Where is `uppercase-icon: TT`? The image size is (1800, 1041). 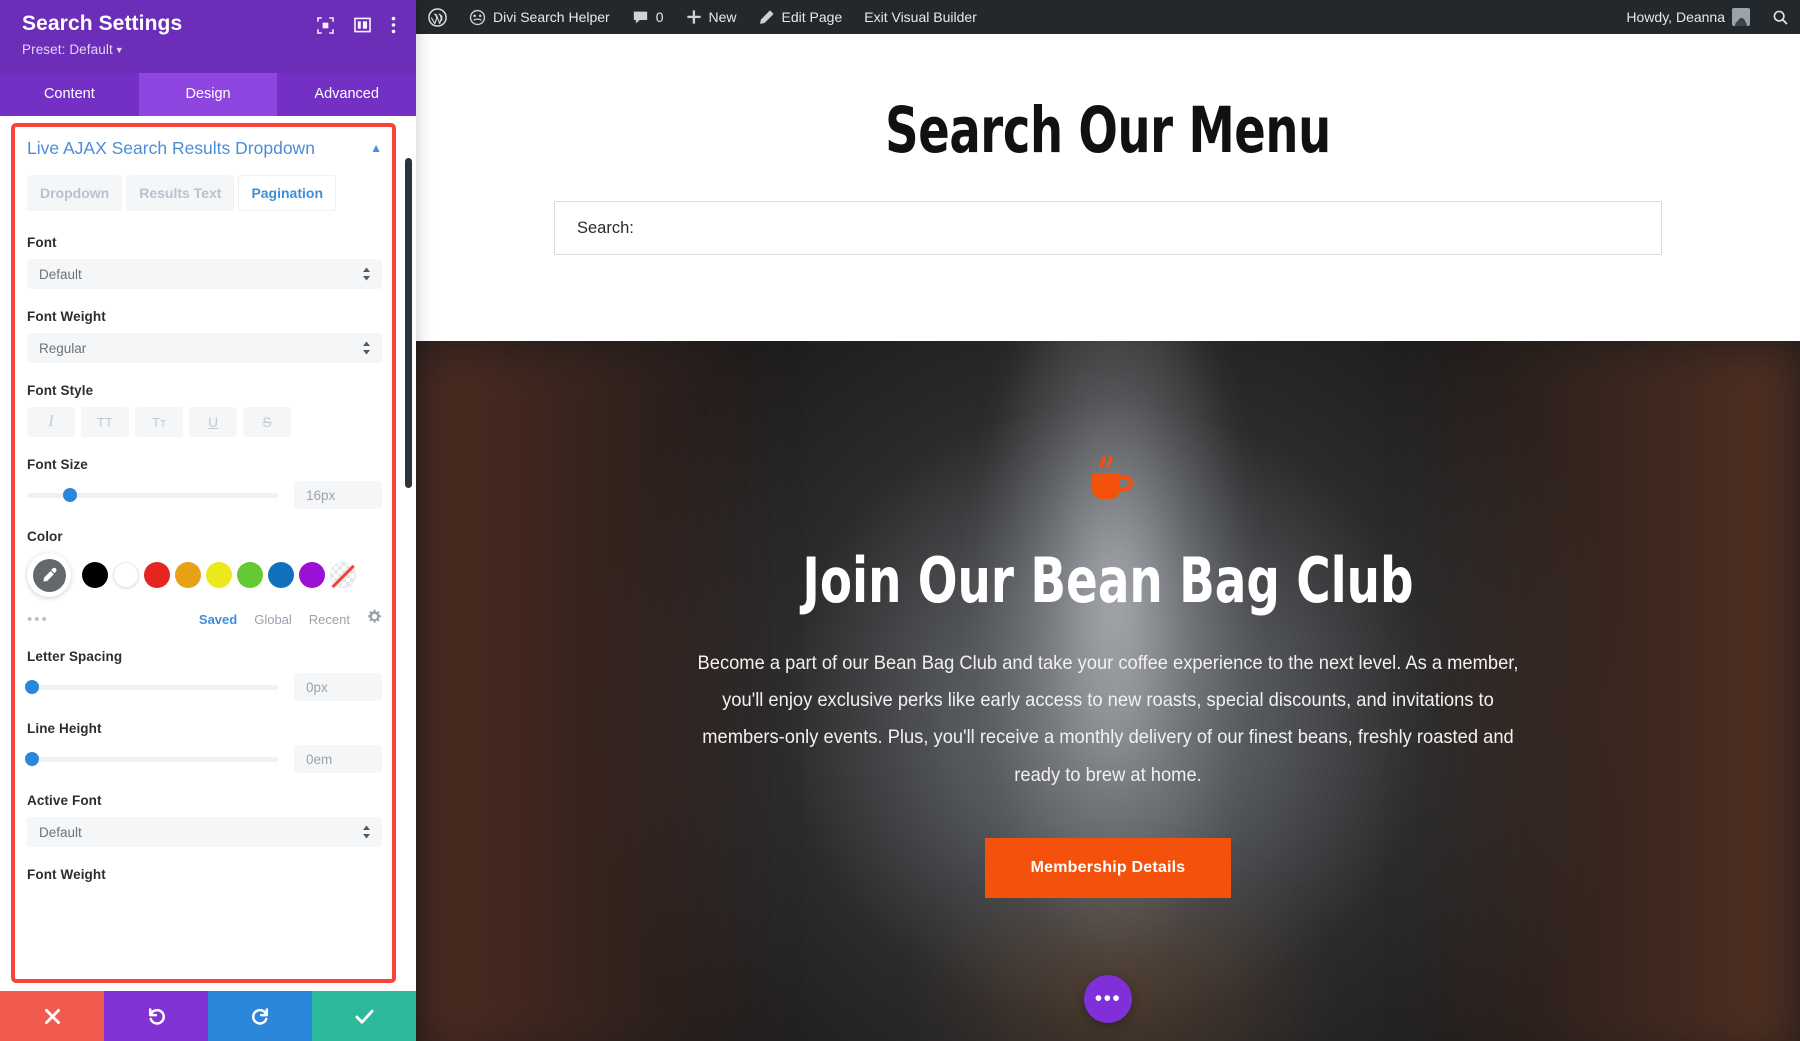 uppercase-icon: TT is located at coordinates (105, 422).